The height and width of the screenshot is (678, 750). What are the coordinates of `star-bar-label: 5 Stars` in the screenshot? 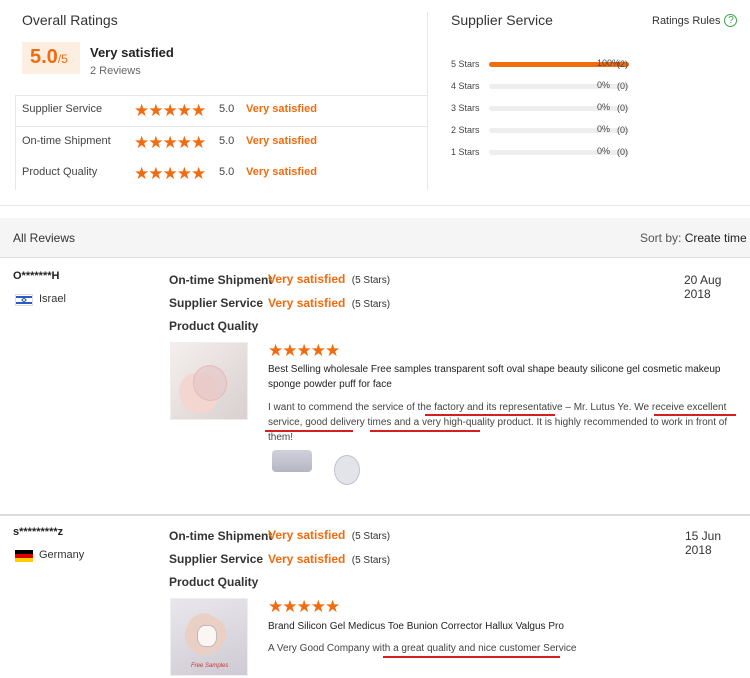 It's located at (465, 64).